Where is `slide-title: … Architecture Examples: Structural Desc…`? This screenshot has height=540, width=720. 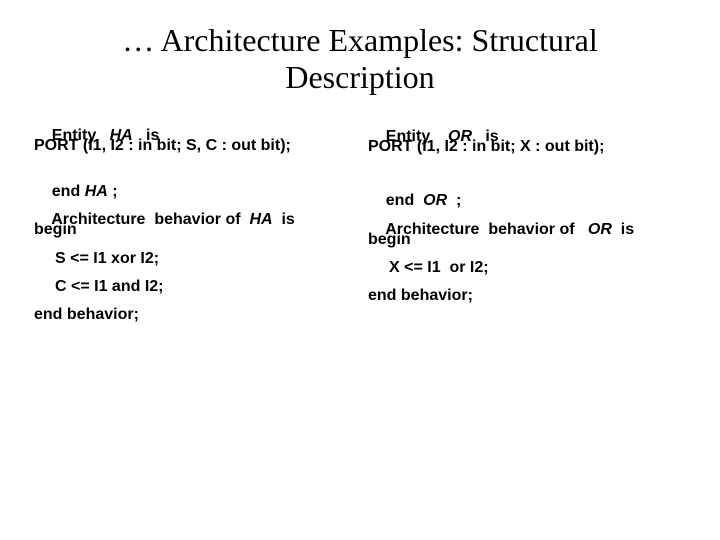 slide-title: … Architecture Examples: Structural Desc… is located at coordinates (360, 59).